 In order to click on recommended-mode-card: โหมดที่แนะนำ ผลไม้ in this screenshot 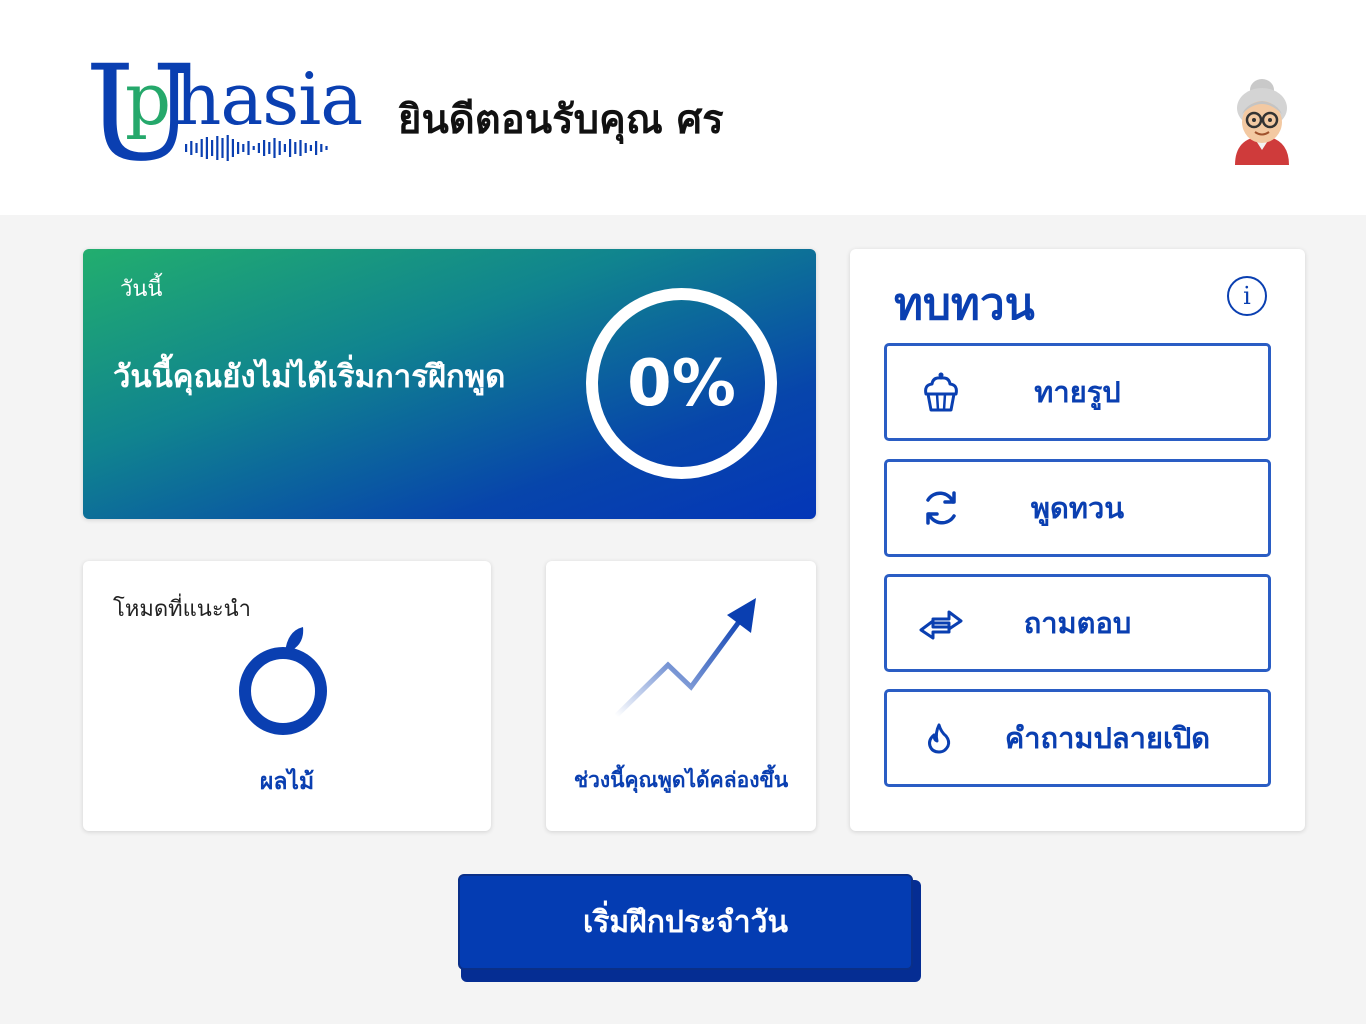, I will do `click(287, 696)`.